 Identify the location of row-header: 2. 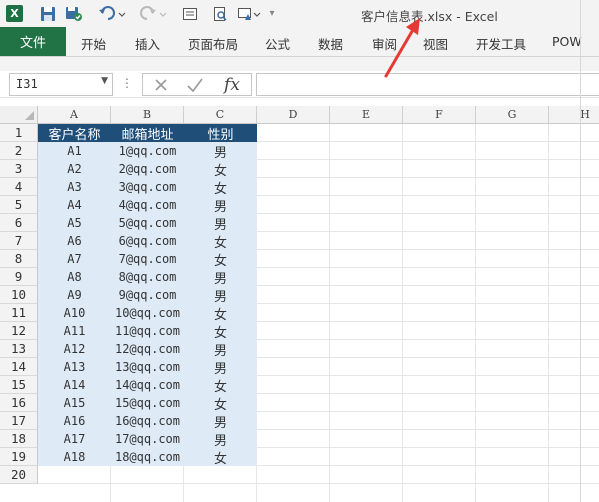
(19, 151).